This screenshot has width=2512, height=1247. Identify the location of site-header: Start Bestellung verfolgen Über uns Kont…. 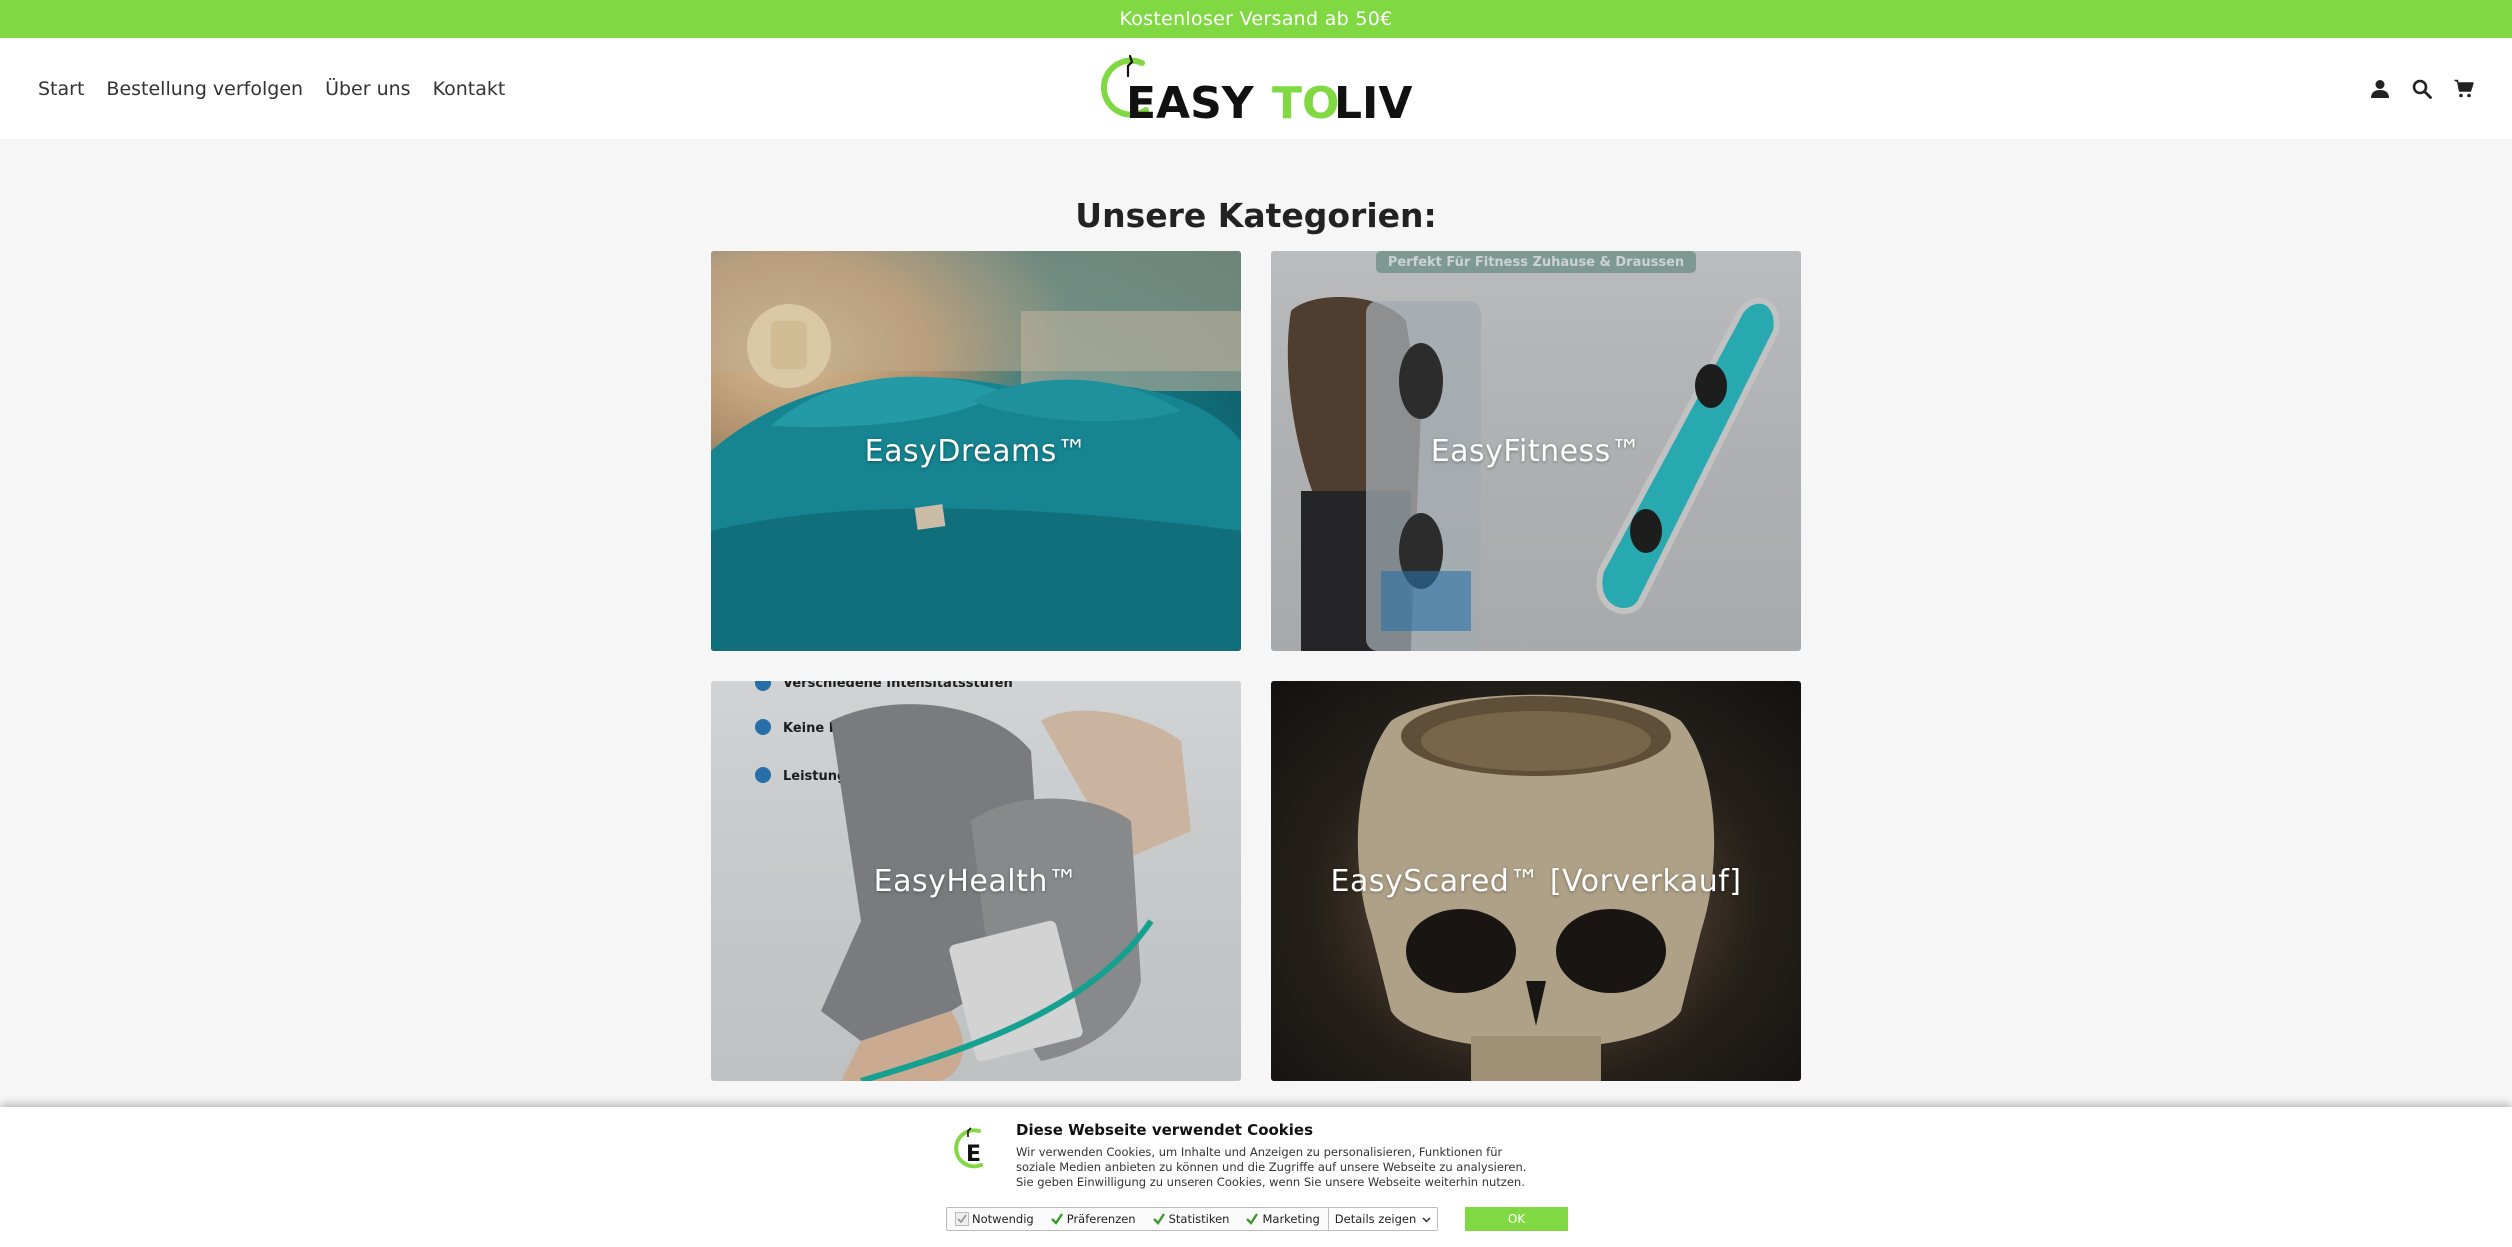
(1256, 88).